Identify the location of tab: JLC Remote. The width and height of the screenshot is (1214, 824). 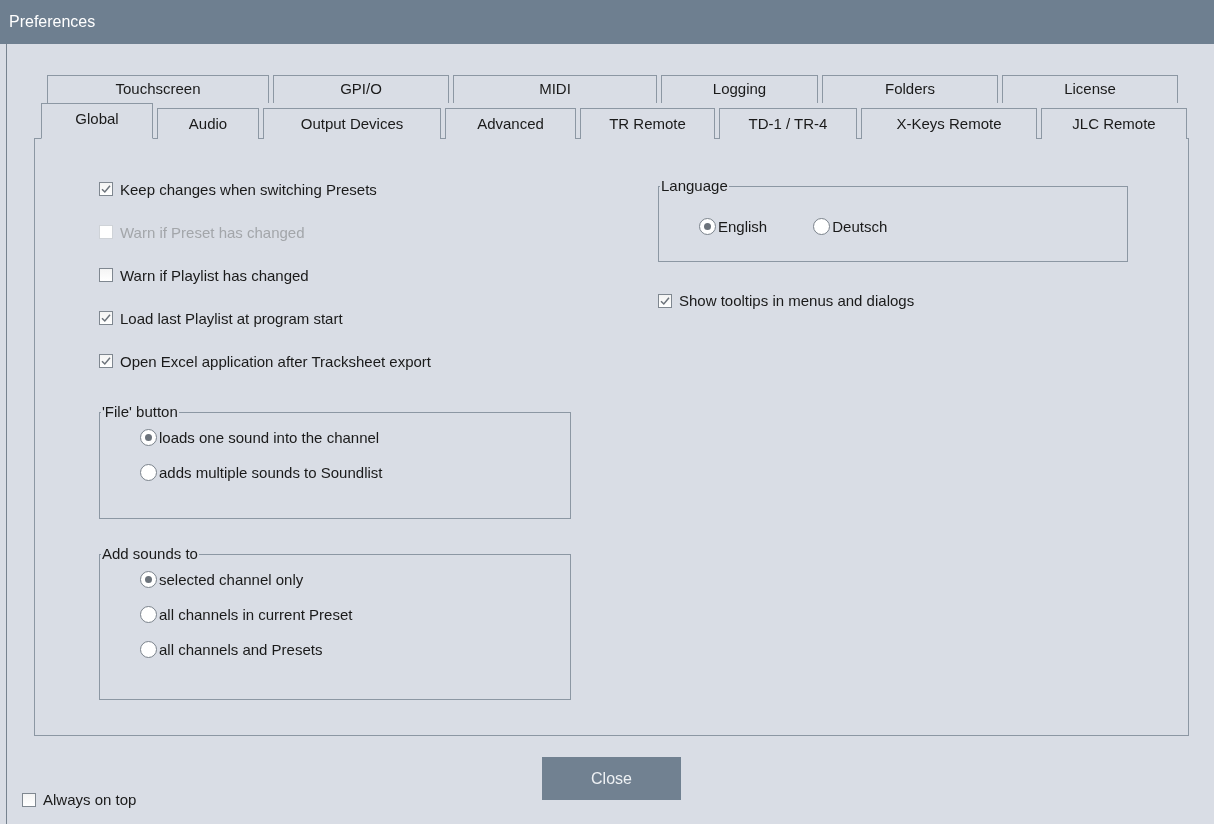
(1114, 123).